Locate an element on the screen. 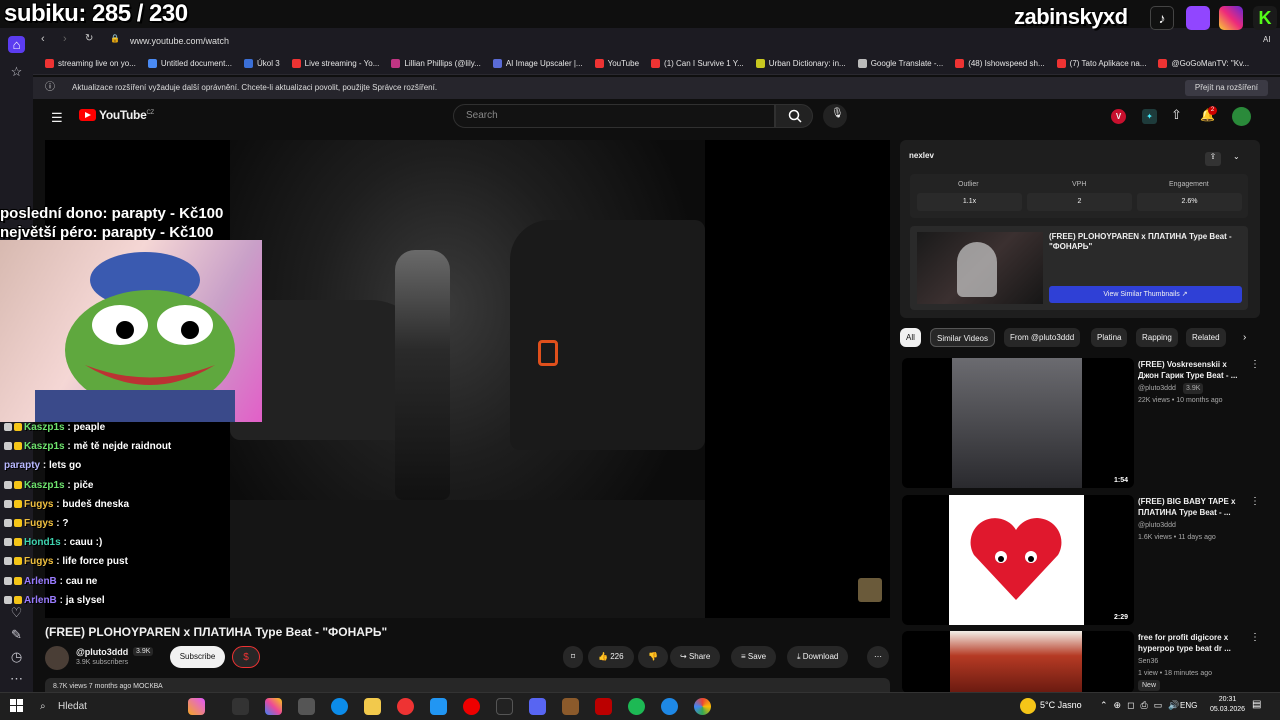 The image size is (1280, 720). rec-channel: Sen36 is located at coordinates (1148, 661).